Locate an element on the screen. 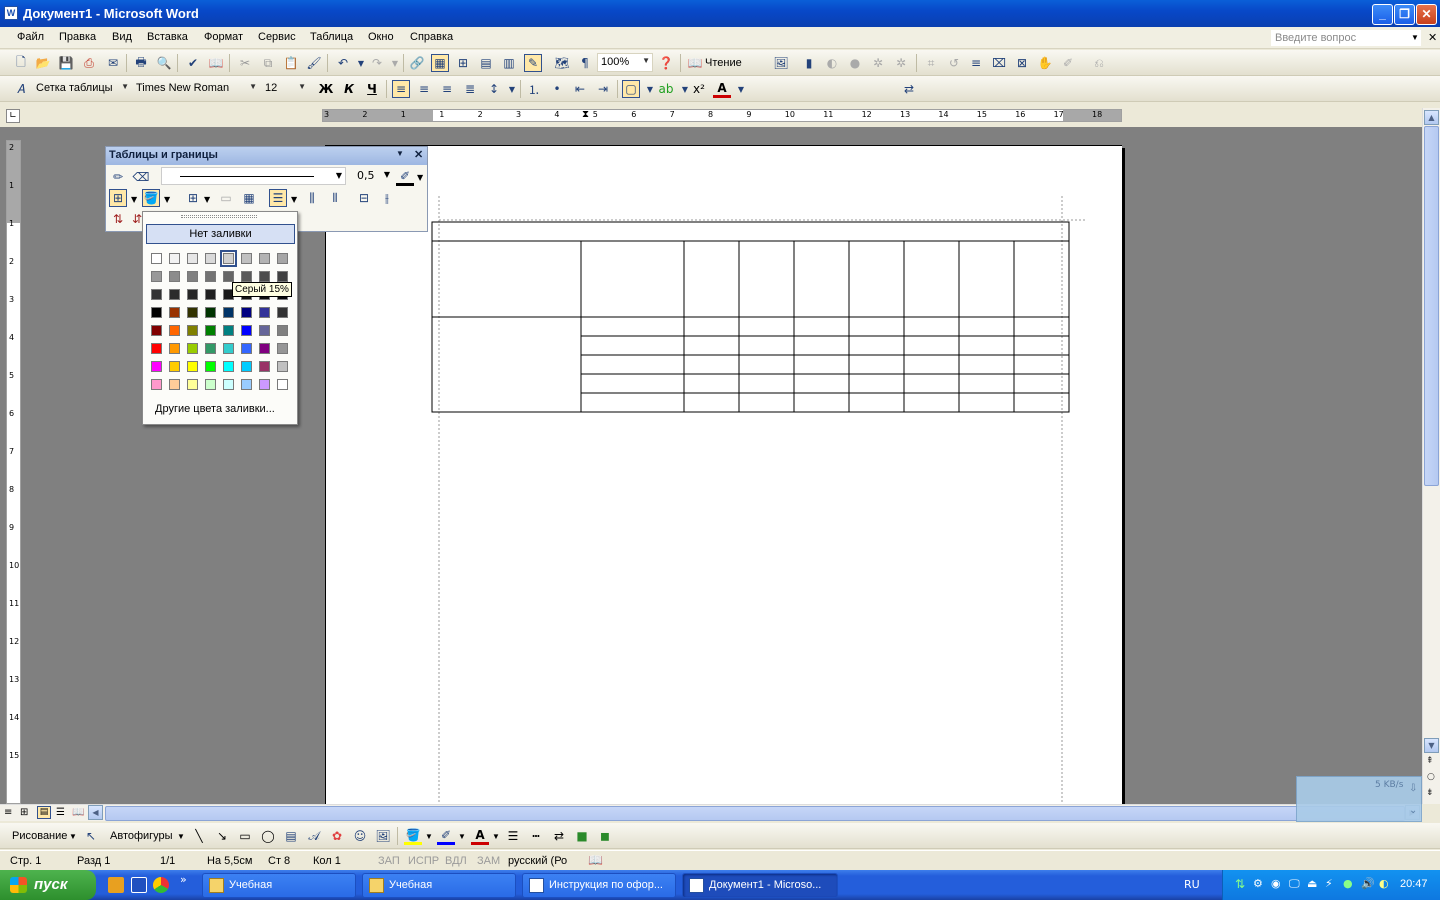 Image resolution: width=1440 pixels, height=900 pixels. paste-icon: 📋 is located at coordinates (291, 63).